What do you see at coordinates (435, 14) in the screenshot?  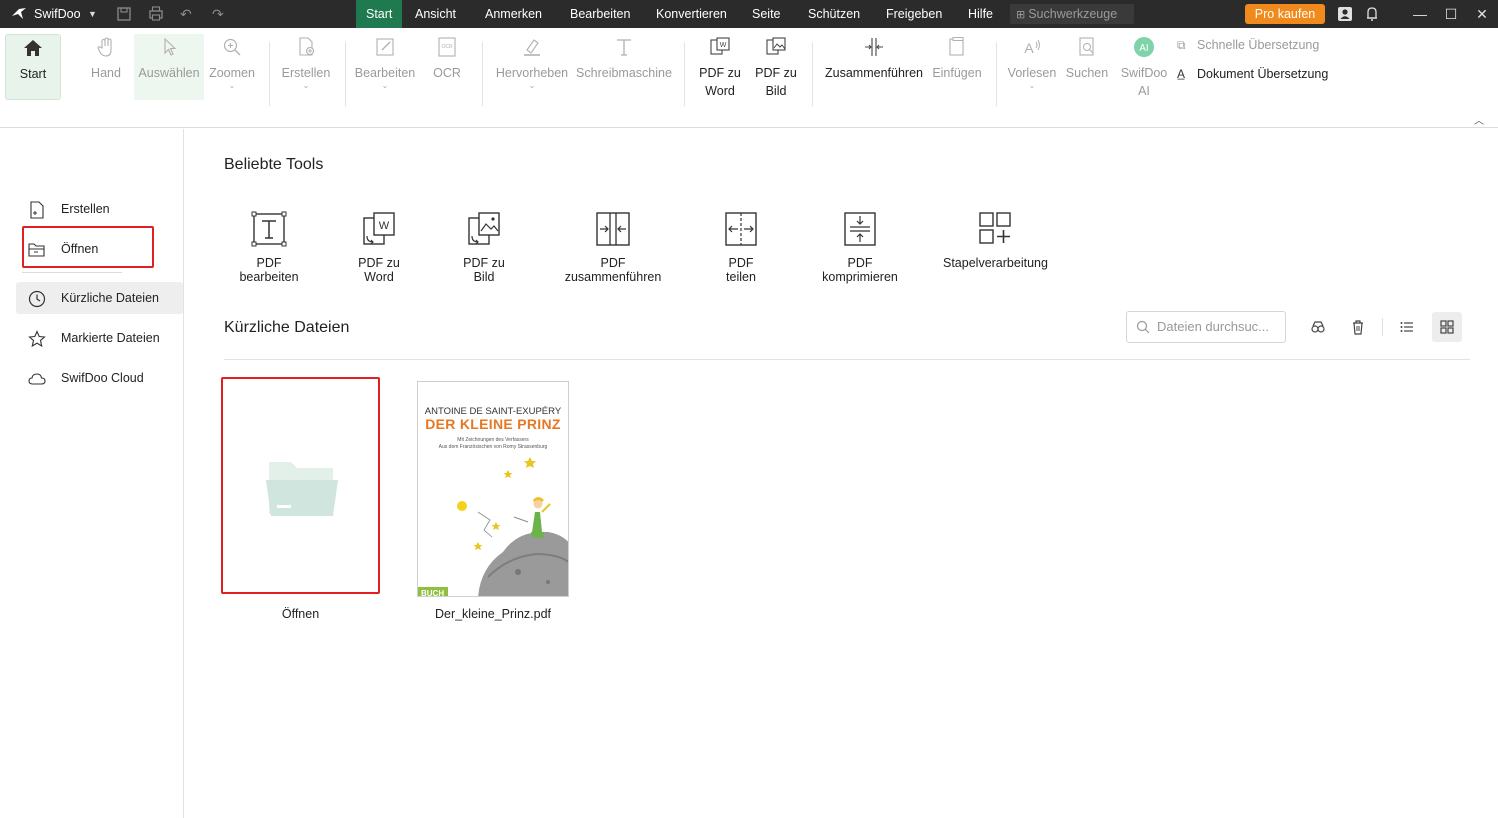 I see `menu-ansicht: Ansicht` at bounding box center [435, 14].